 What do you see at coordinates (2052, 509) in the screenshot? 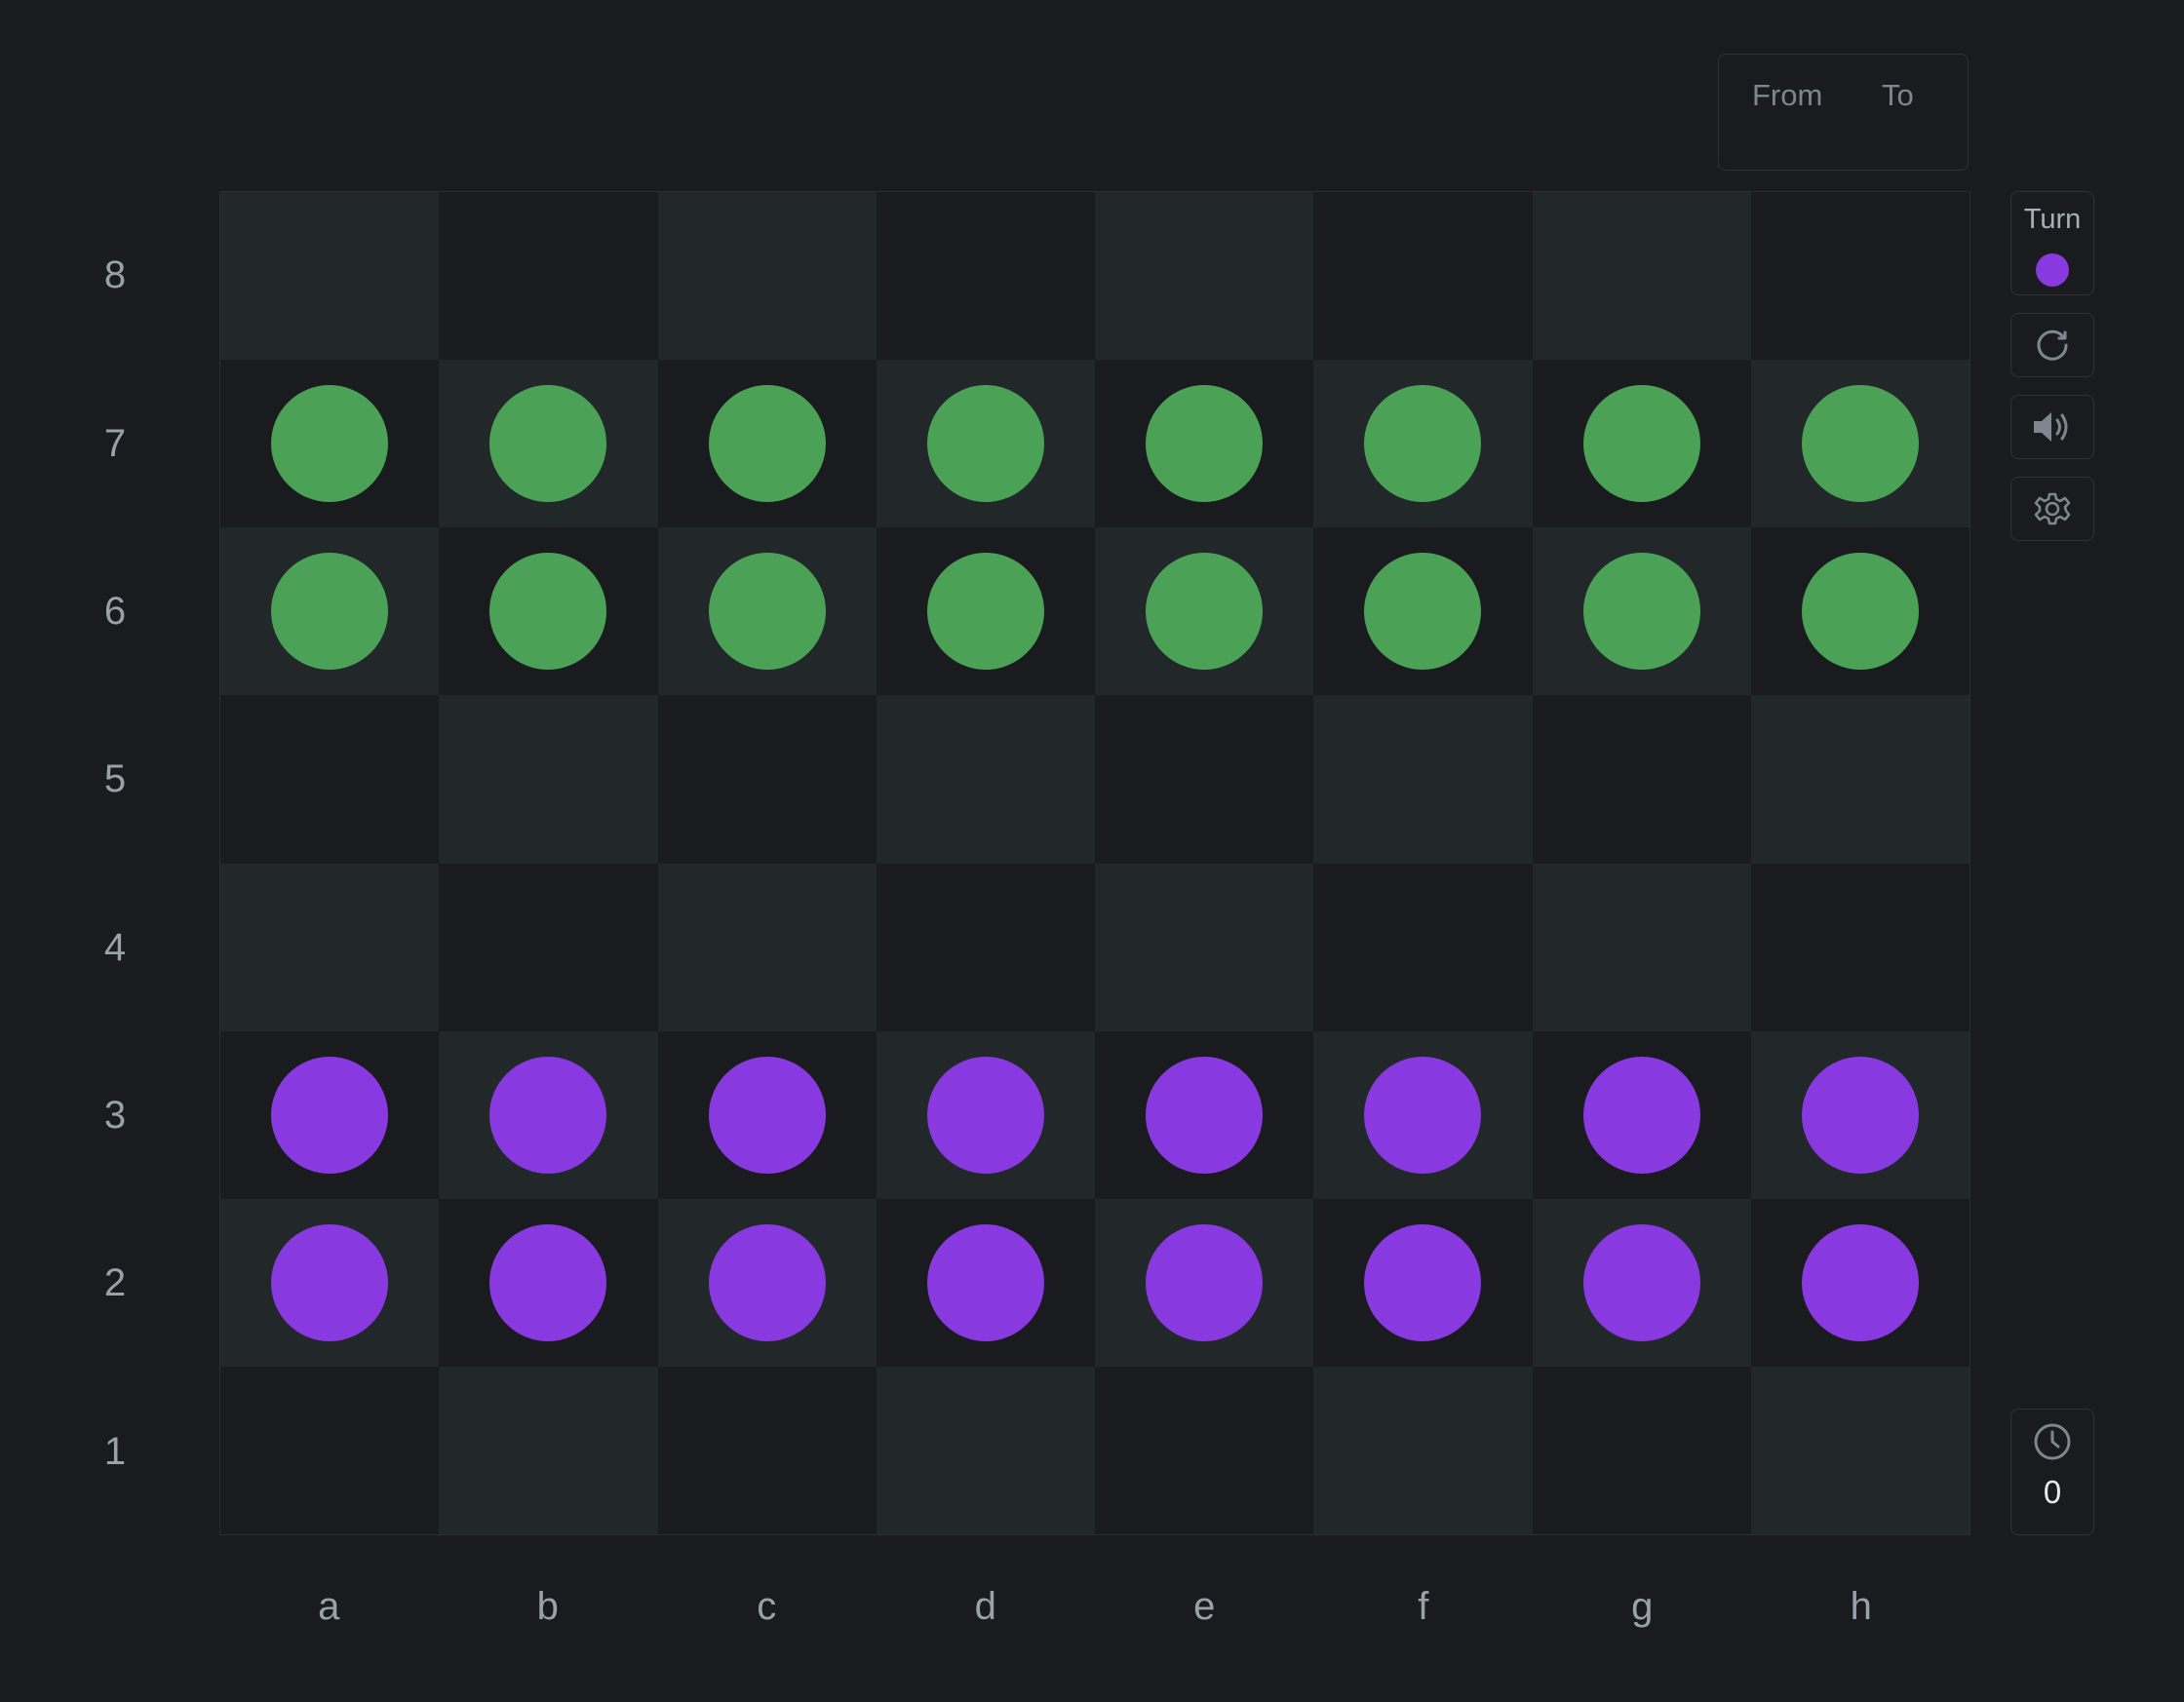
I see `settings-button` at bounding box center [2052, 509].